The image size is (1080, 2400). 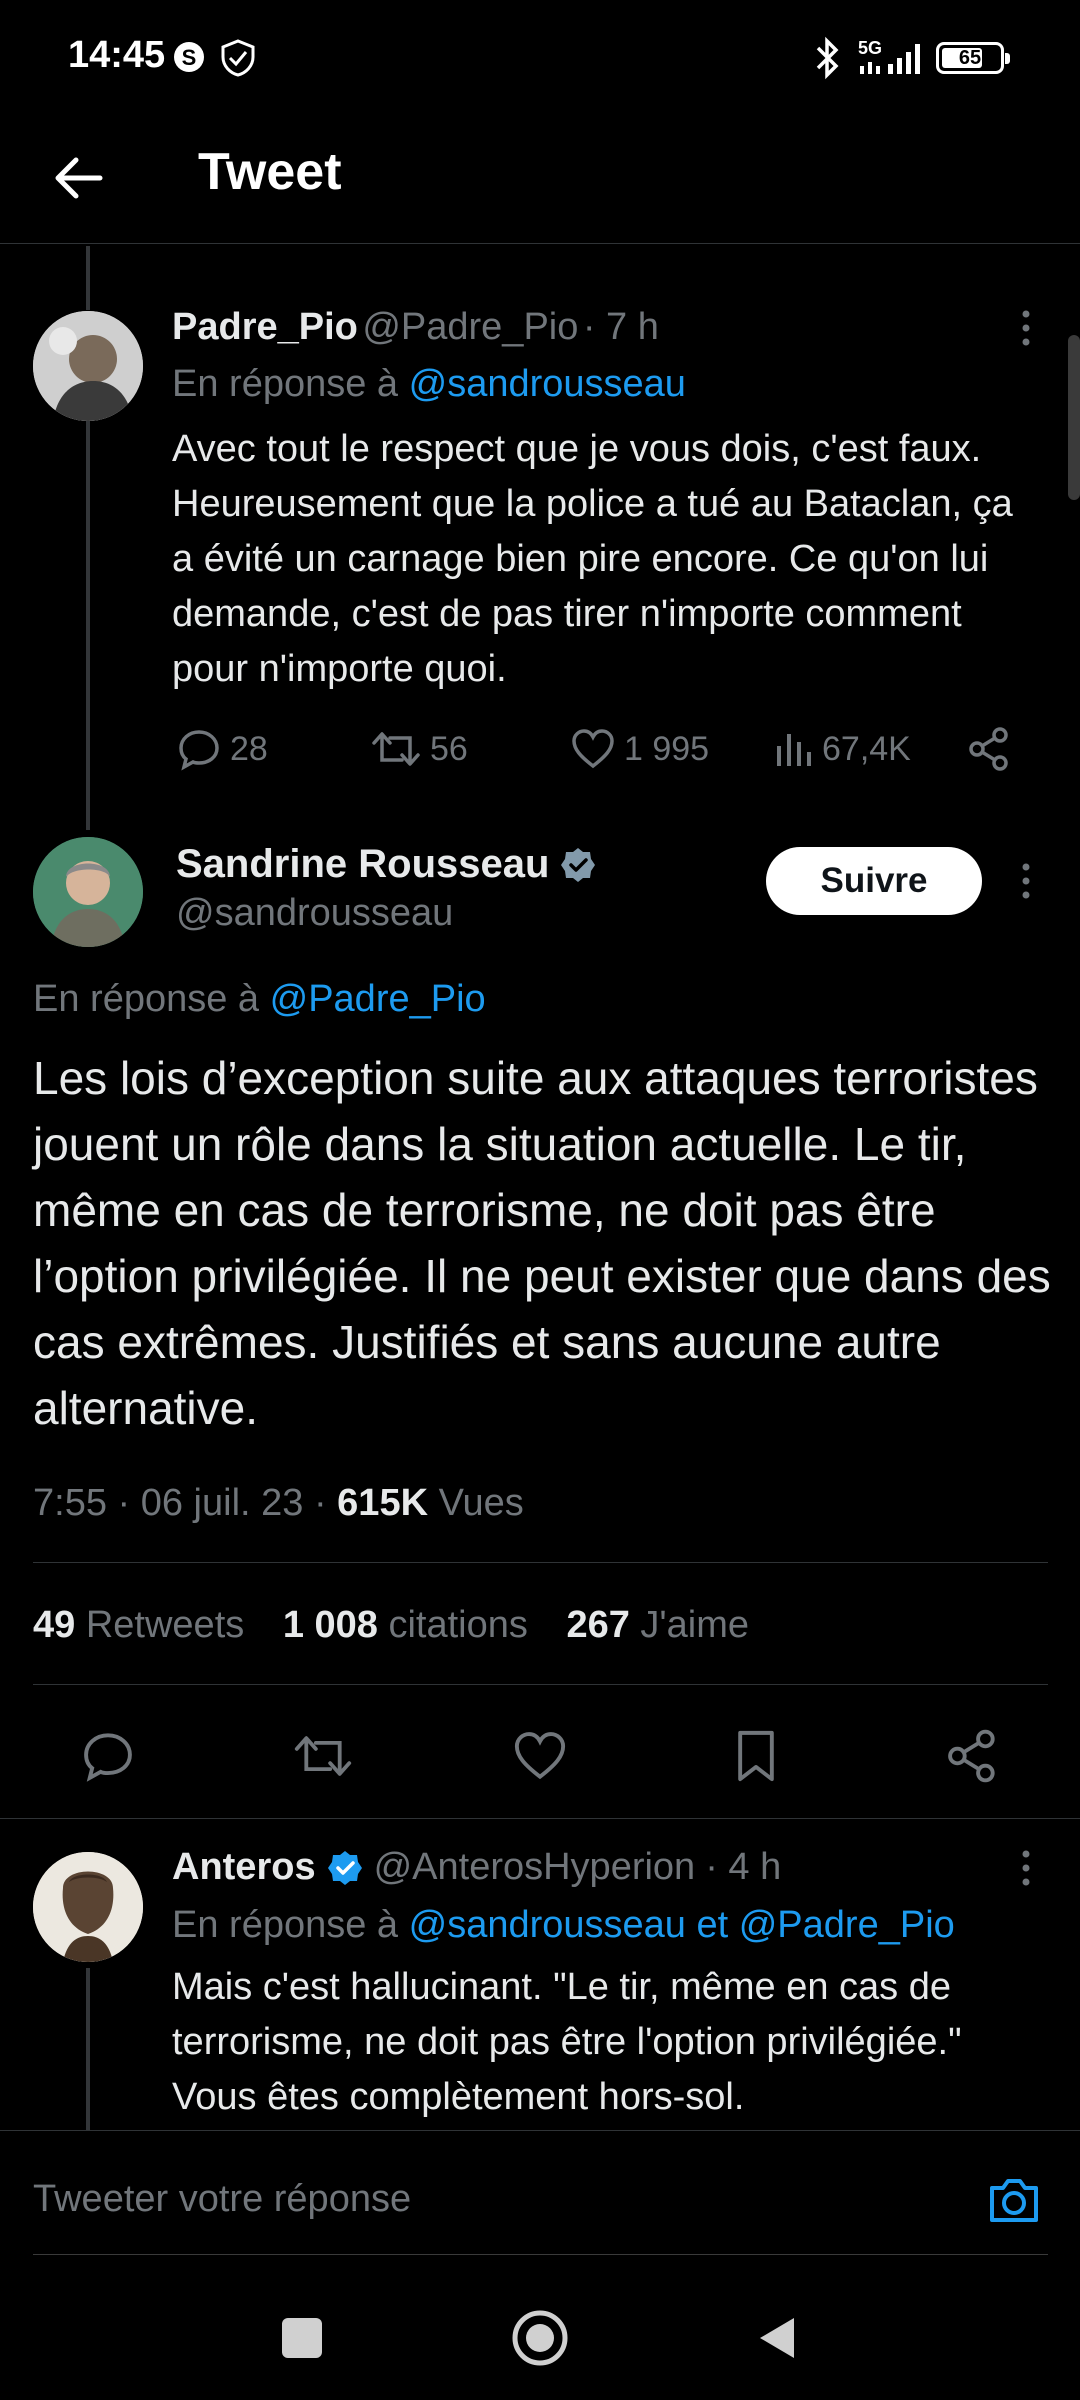 What do you see at coordinates (827, 58) in the screenshot?
I see `bluetooth-icon` at bounding box center [827, 58].